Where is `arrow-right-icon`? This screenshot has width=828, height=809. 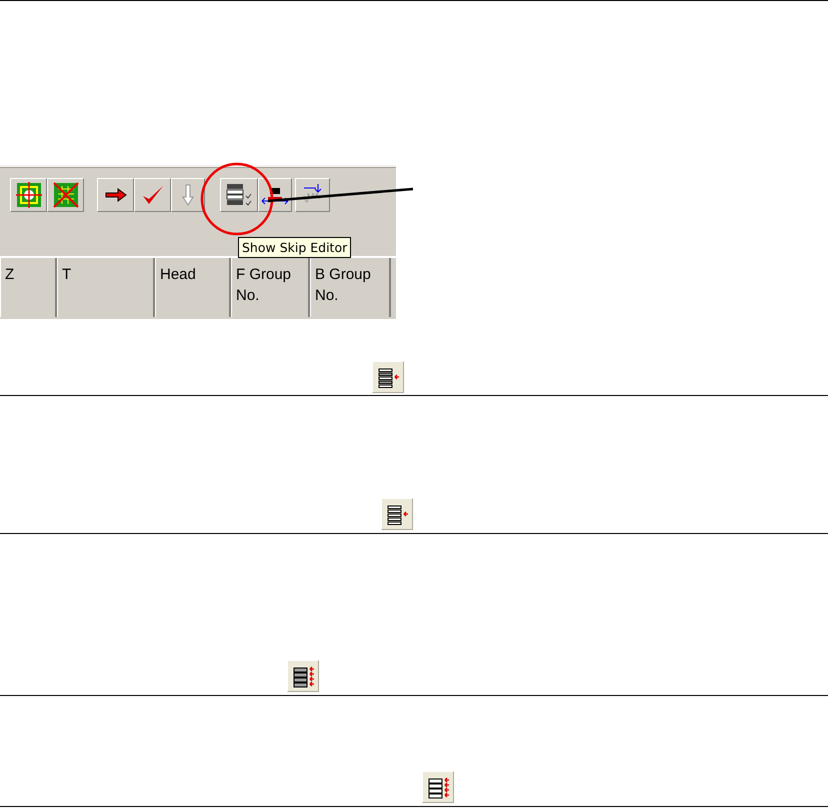 arrow-right-icon is located at coordinates (115, 195).